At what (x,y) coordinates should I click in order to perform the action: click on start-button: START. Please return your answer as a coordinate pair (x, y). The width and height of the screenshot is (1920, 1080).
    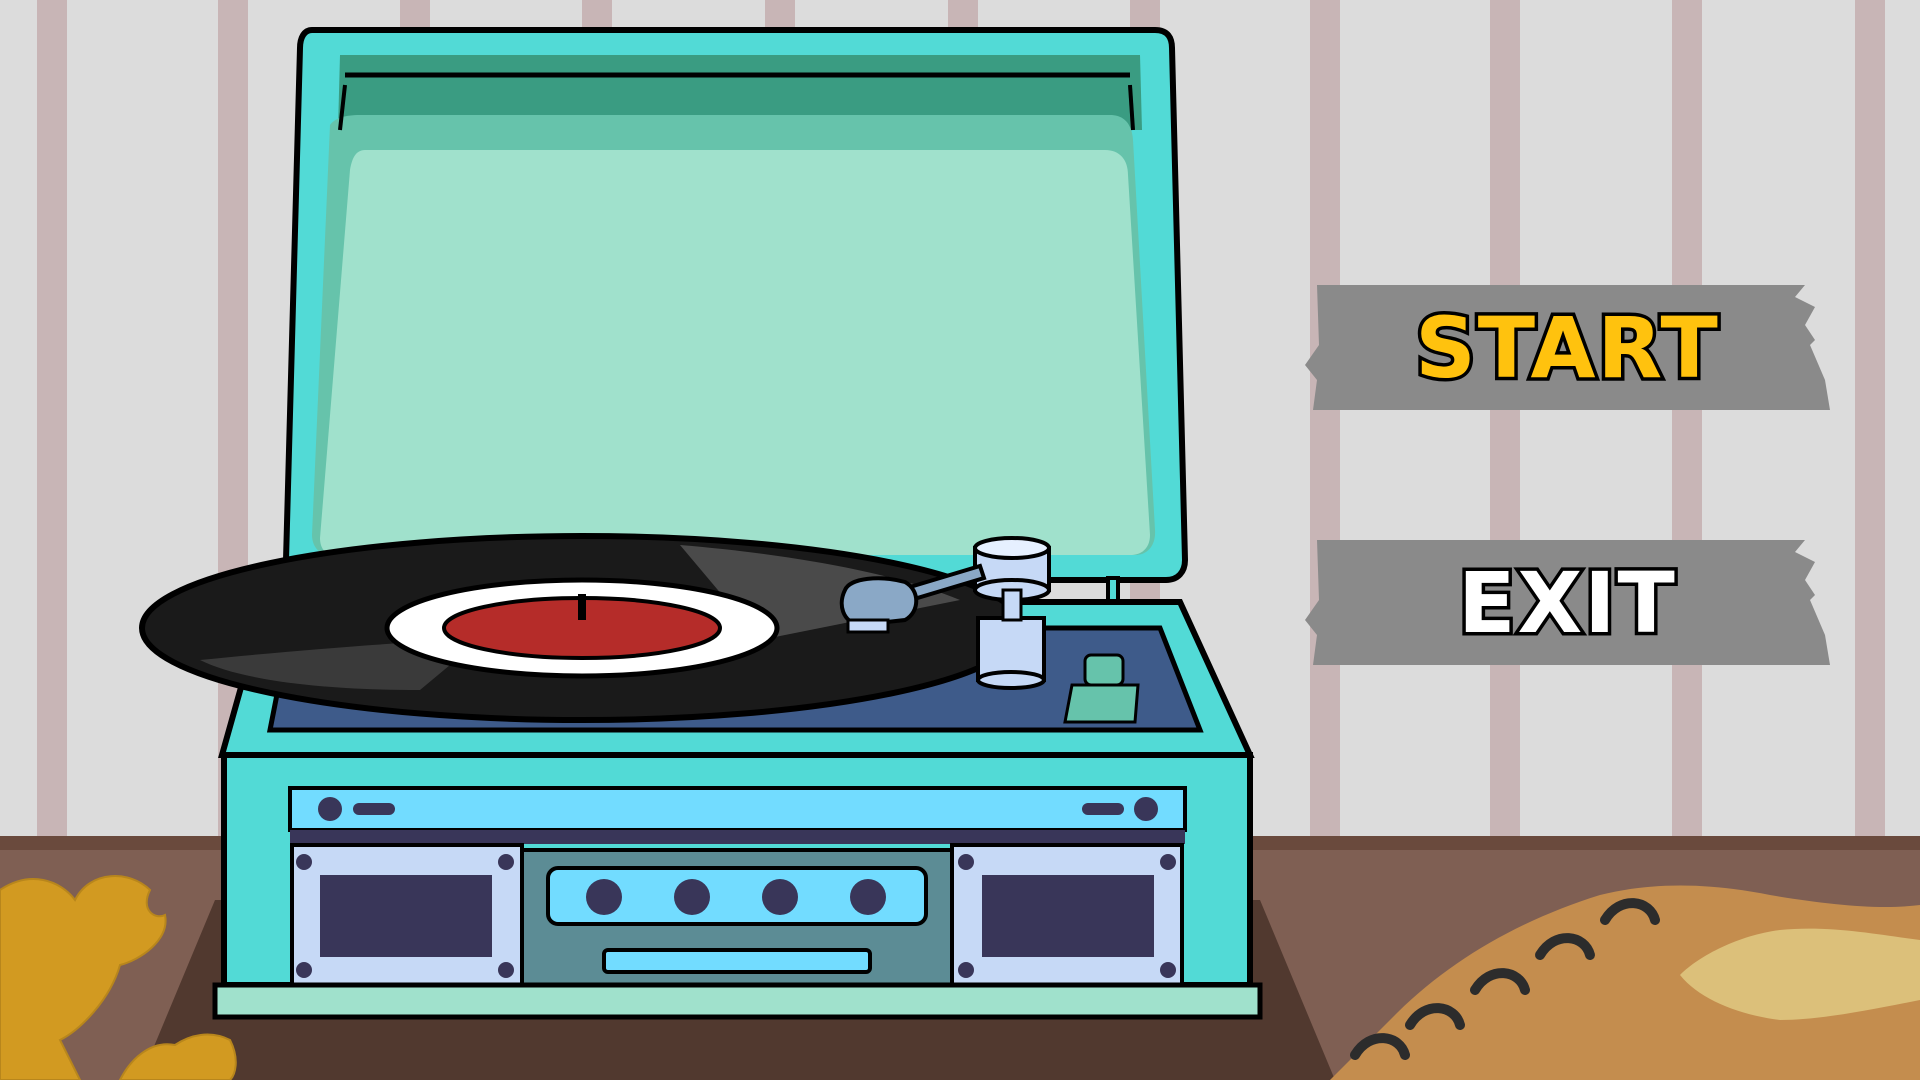
    Looking at the image, I should click on (1567, 347).